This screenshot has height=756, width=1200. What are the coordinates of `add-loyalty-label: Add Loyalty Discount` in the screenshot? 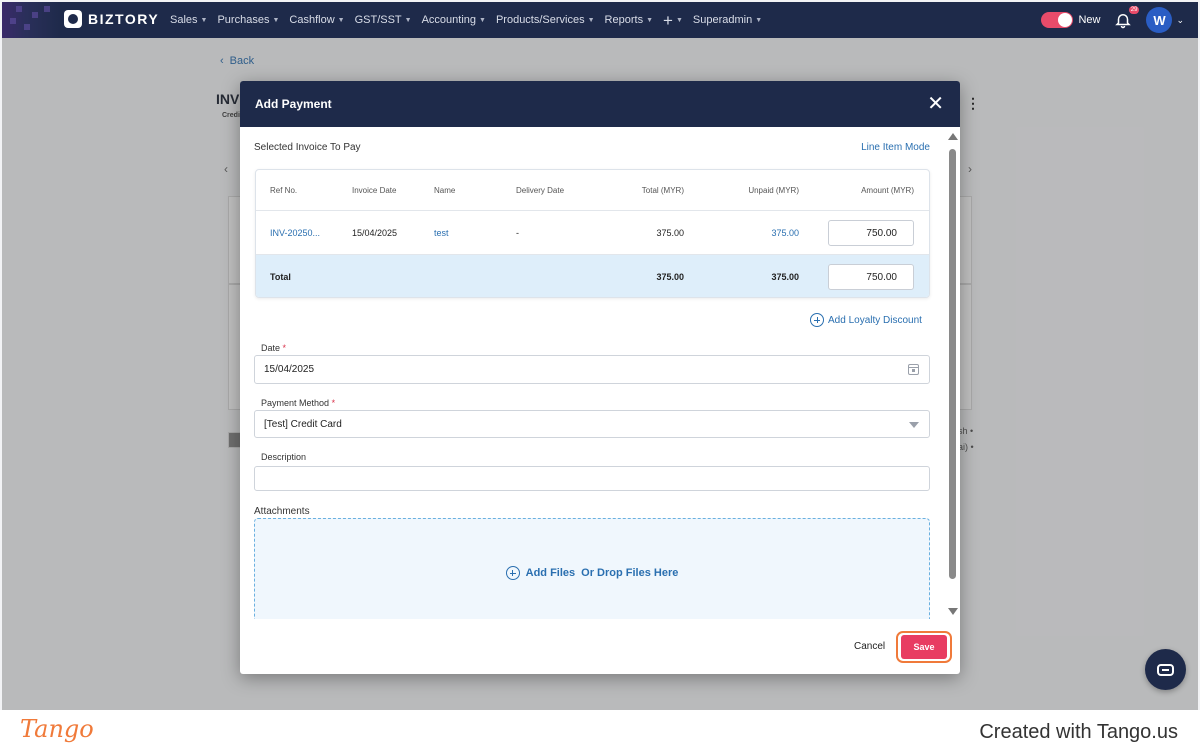 It's located at (875, 320).